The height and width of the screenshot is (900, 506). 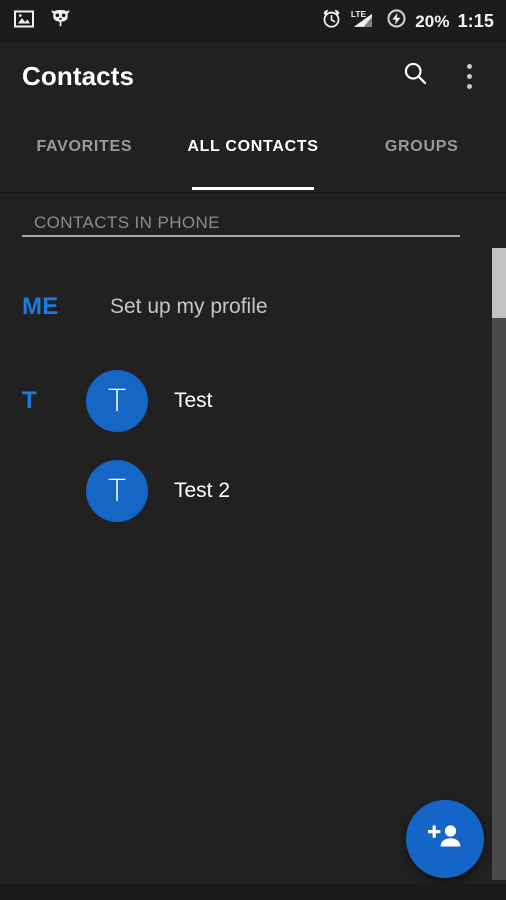 I want to click on list-item-contact: T Test 2, so click(x=247, y=491).